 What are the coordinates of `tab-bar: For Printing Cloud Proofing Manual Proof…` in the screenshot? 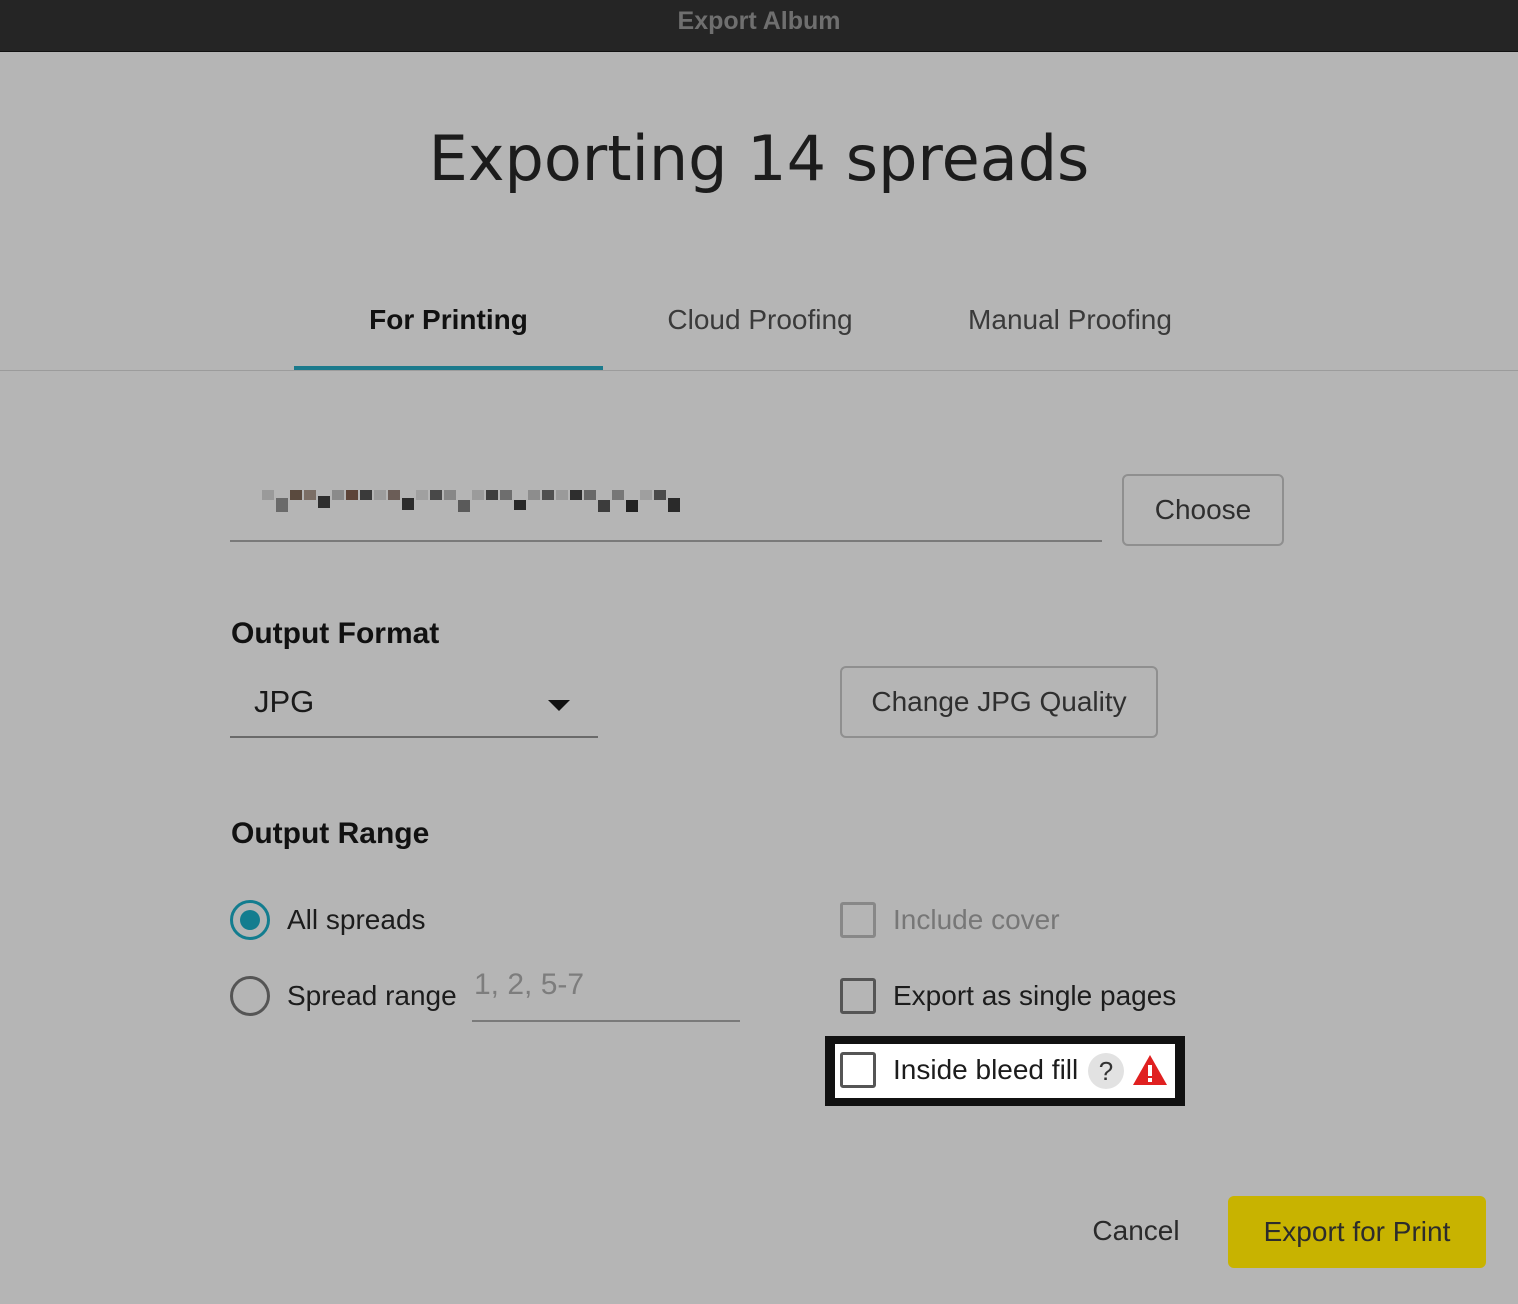 It's located at (759, 331).